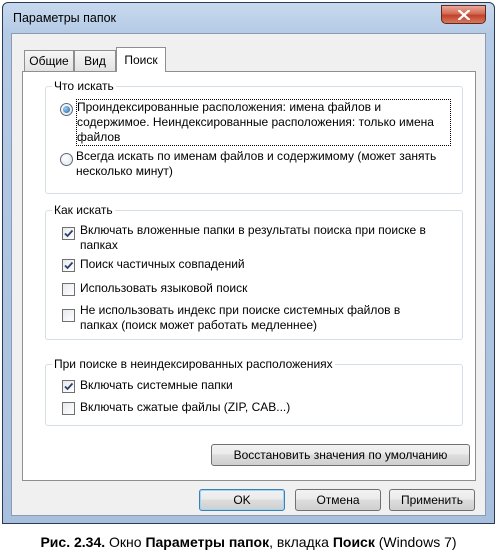  What do you see at coordinates (338, 500) in the screenshot?
I see `cancel-button: Отмена` at bounding box center [338, 500].